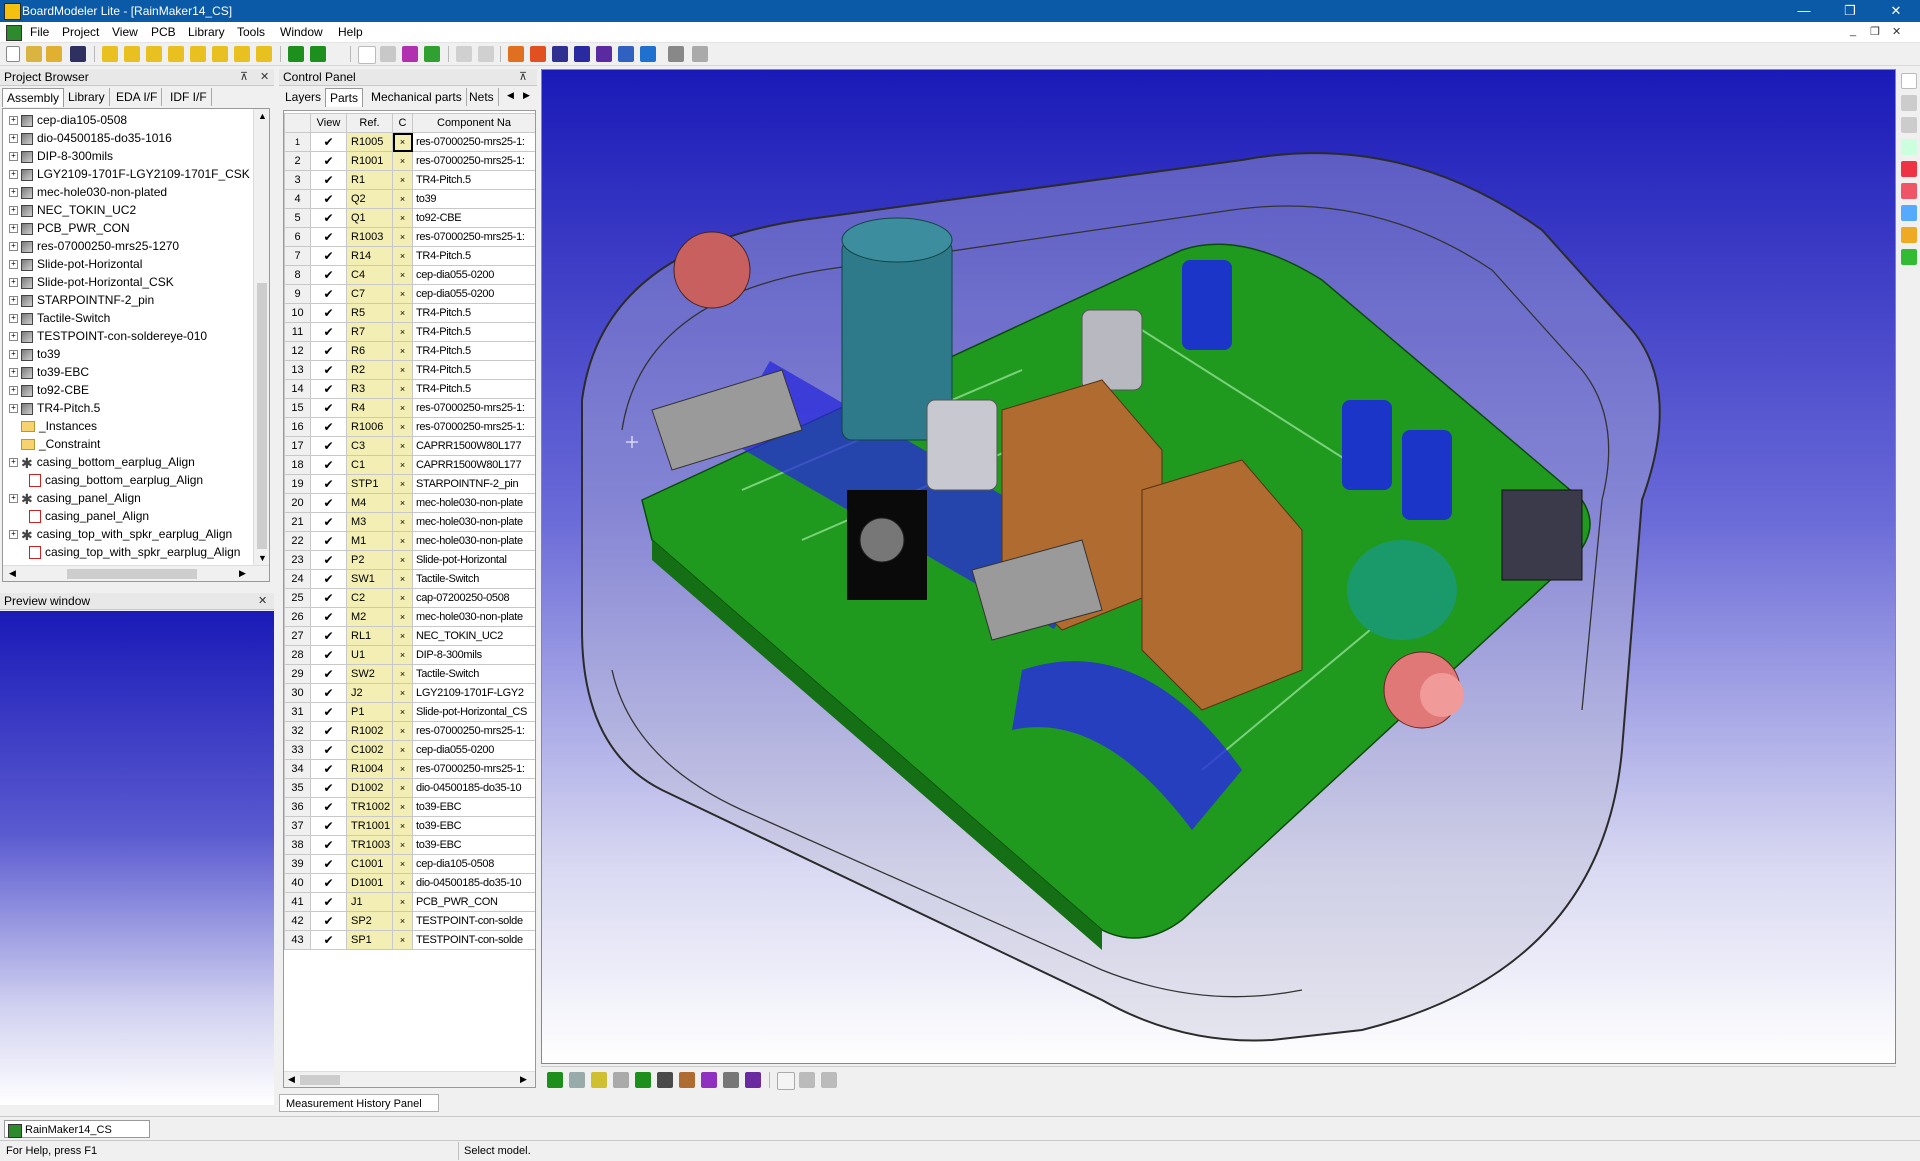  What do you see at coordinates (69, 228) in the screenshot?
I see `tree-item: + PCB_PWR_CON` at bounding box center [69, 228].